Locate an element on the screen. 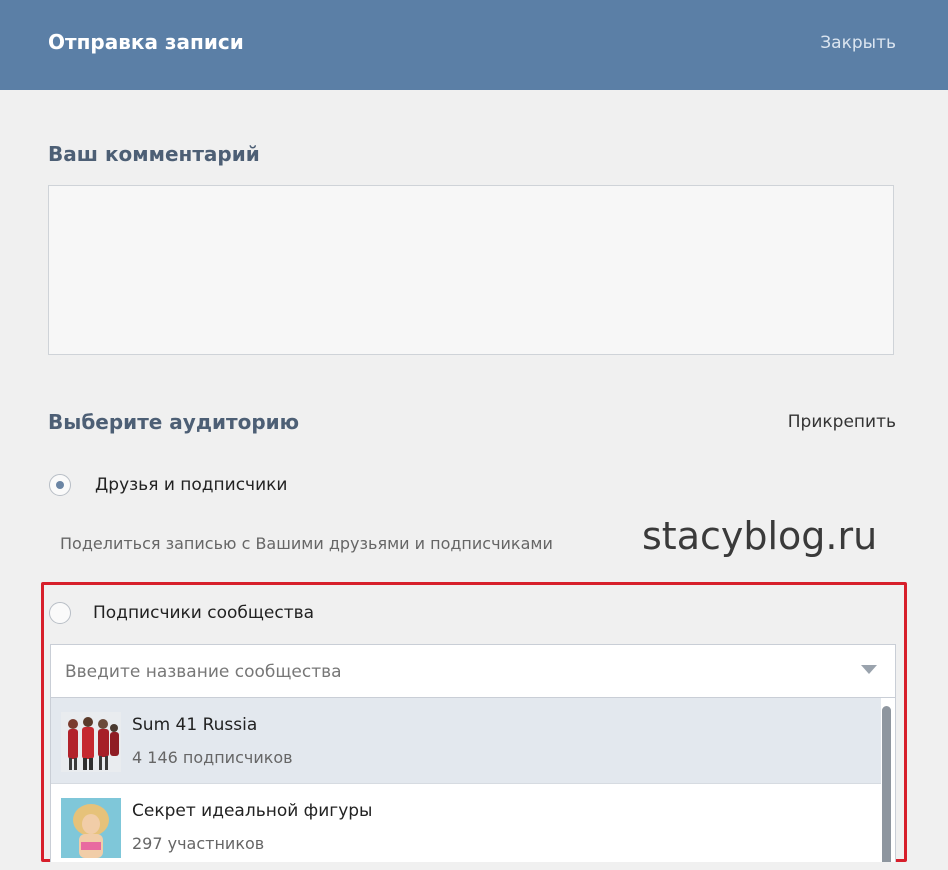 The width and height of the screenshot is (948, 870). community-count: 297 участников is located at coordinates (198, 843).